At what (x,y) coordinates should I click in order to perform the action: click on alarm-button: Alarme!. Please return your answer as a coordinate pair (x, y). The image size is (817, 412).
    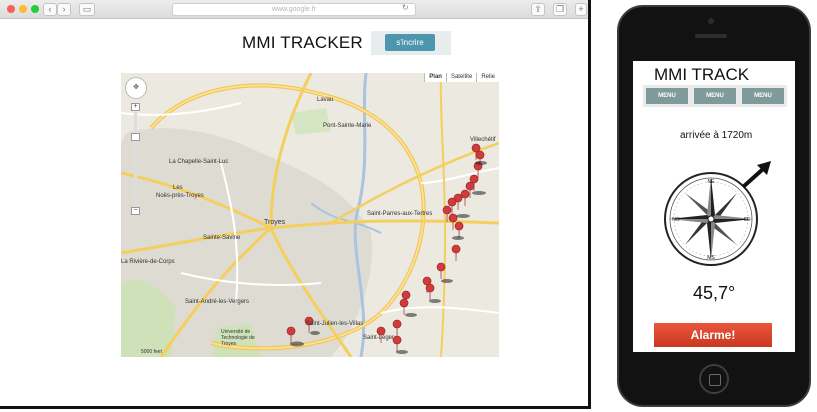
    Looking at the image, I should click on (713, 335).